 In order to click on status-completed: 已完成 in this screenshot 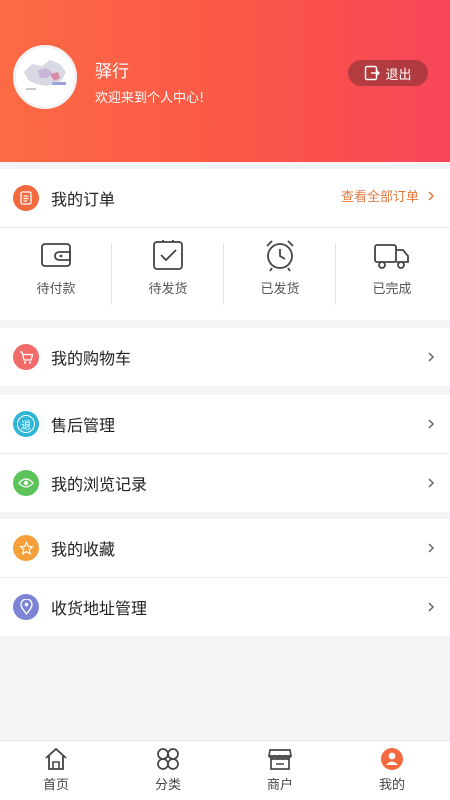, I will do `click(392, 273)`.